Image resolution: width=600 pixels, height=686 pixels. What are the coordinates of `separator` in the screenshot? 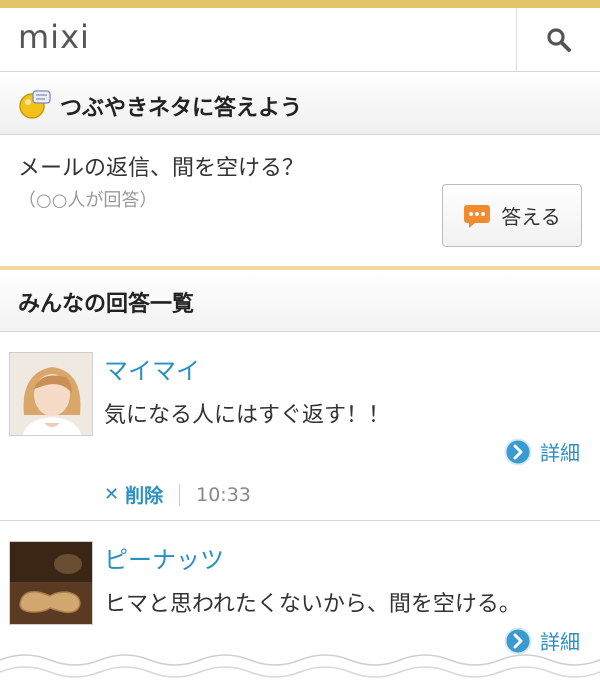 It's located at (180, 494).